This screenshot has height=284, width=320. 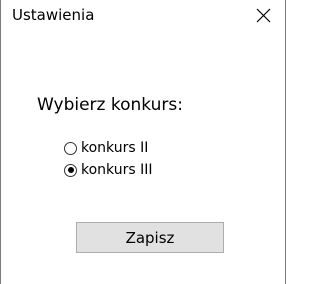 I want to click on radio-label: konkurs III, so click(x=117, y=170).